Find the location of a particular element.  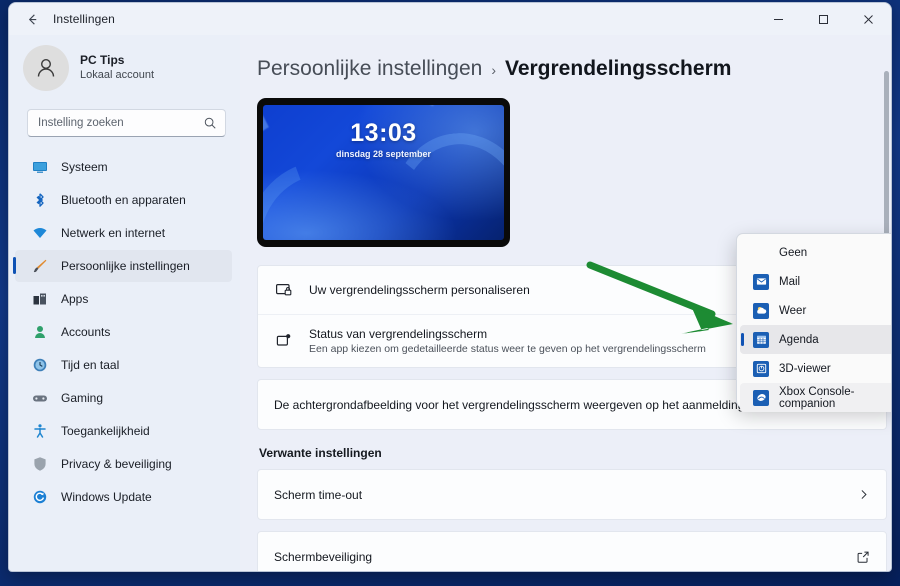

lockscreen-personalize-icon is located at coordinates (284, 290).